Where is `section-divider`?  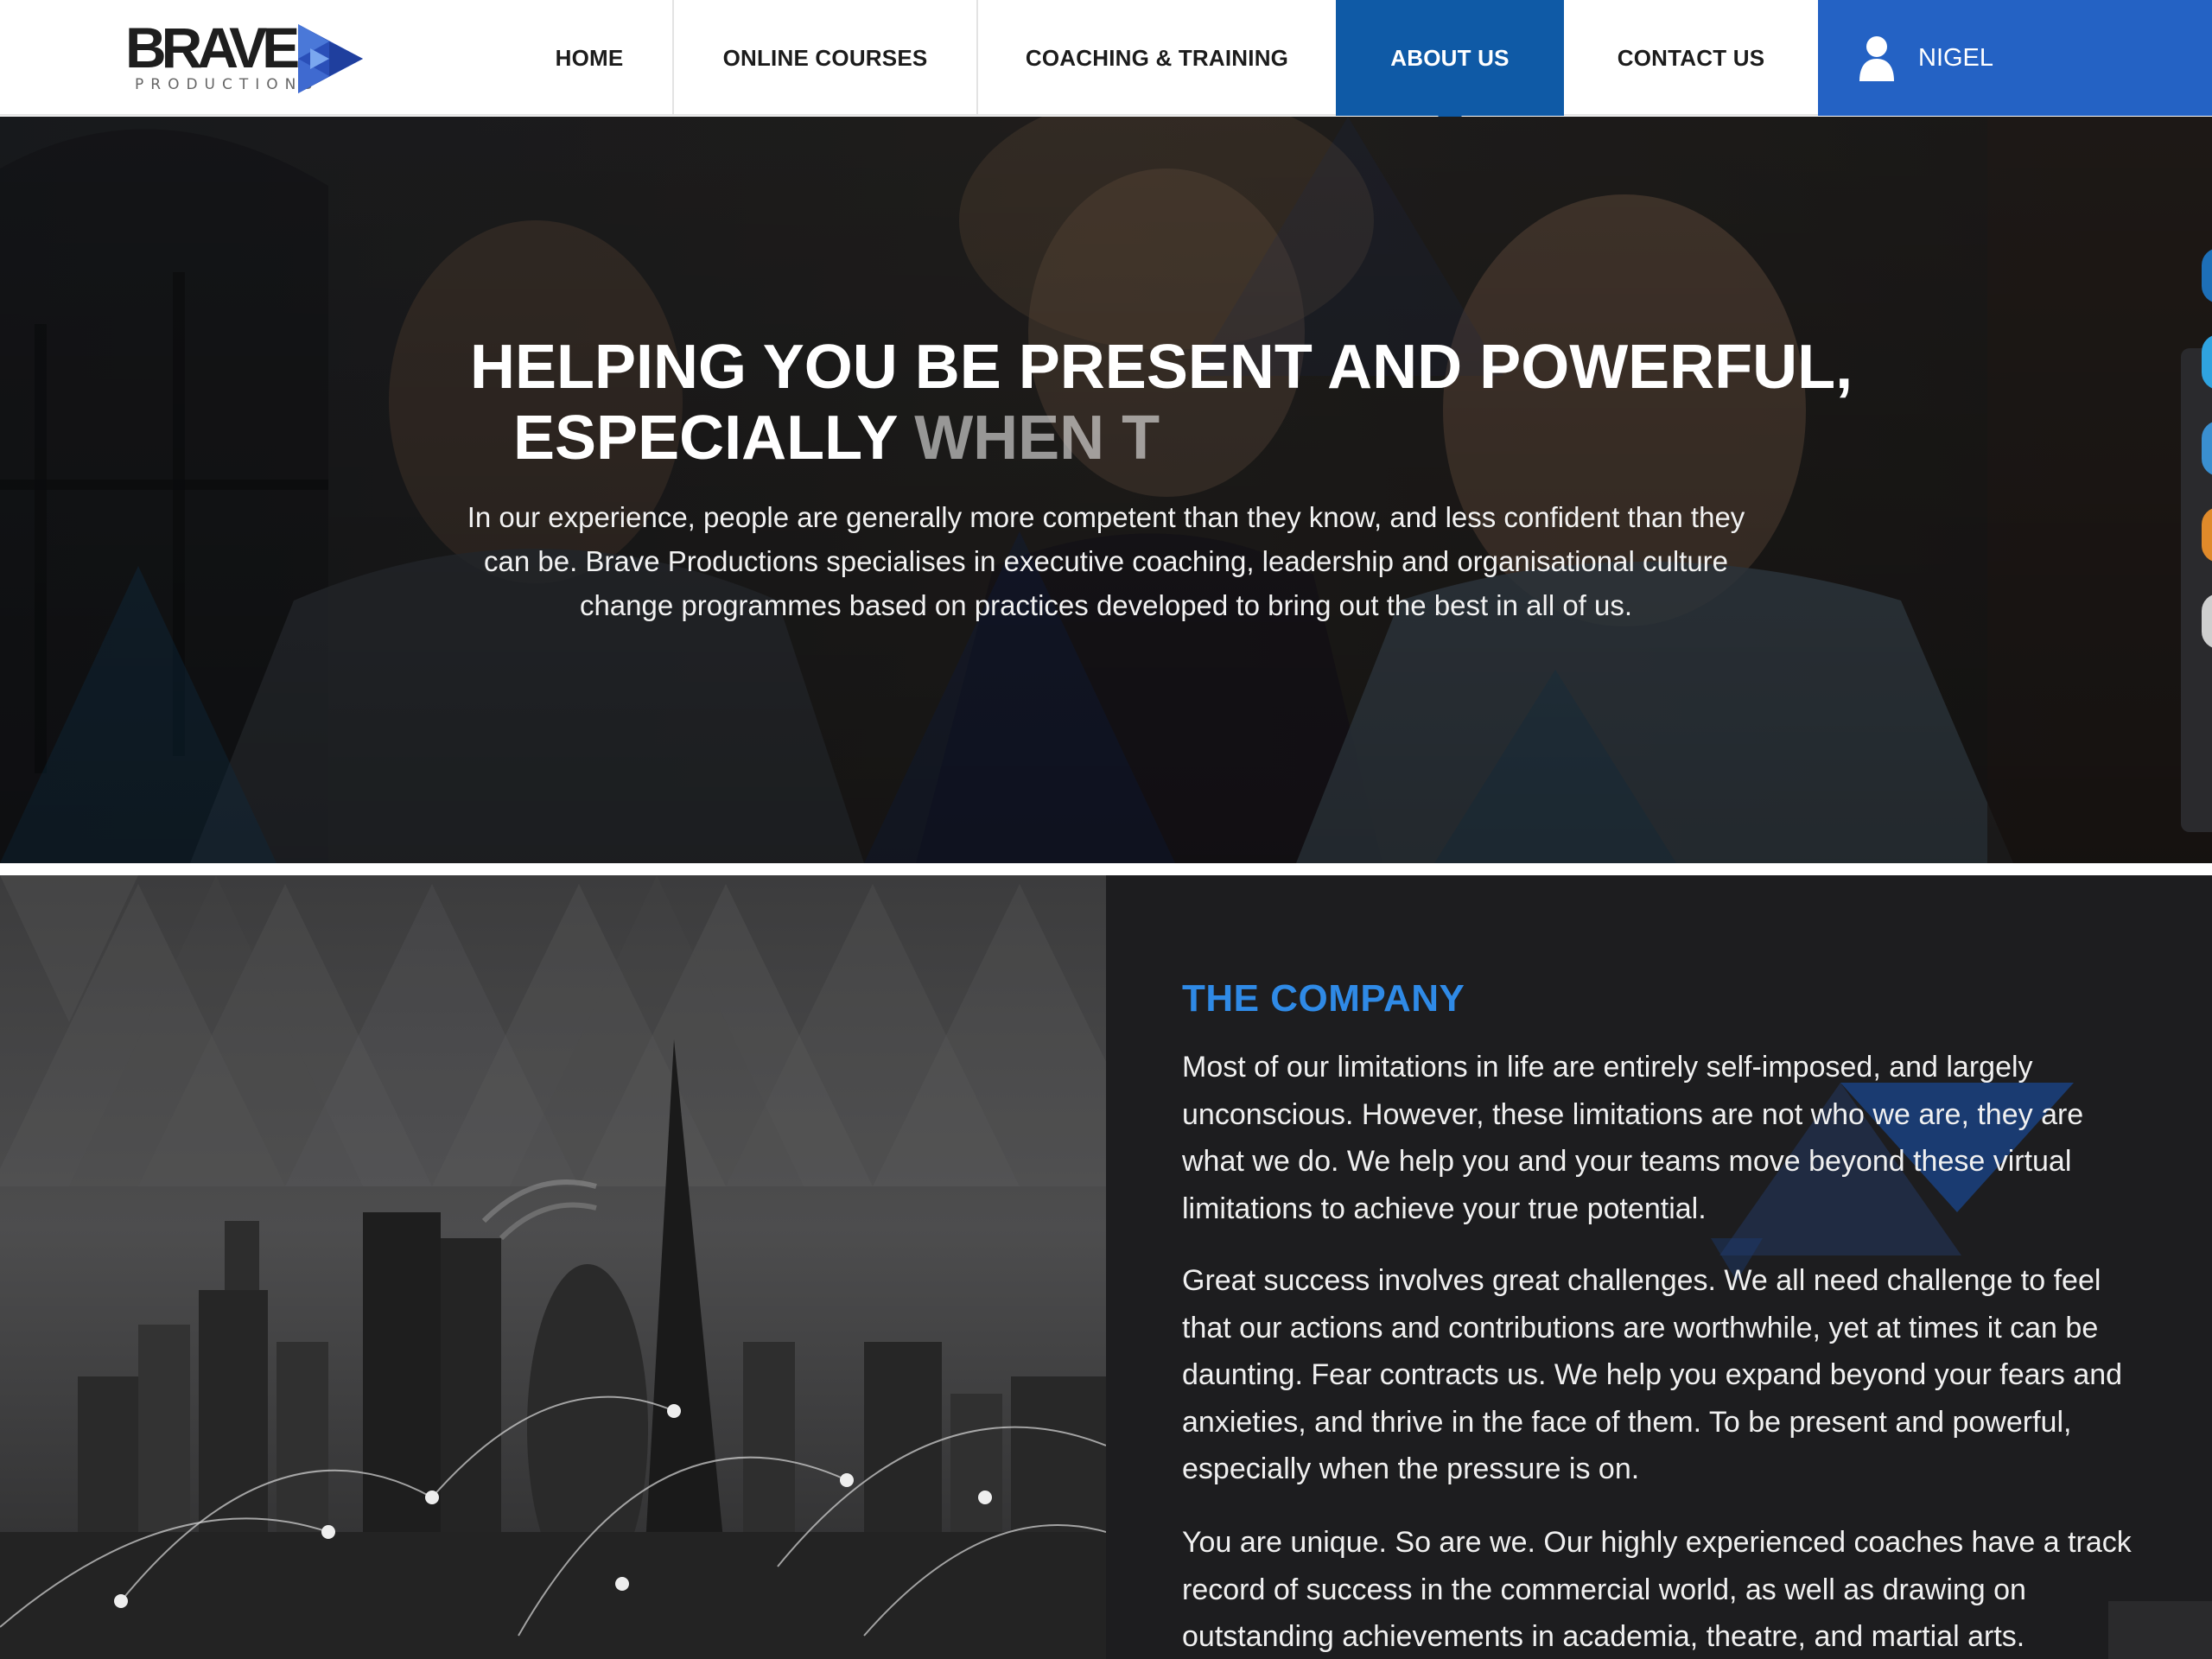 section-divider is located at coordinates (1106, 869).